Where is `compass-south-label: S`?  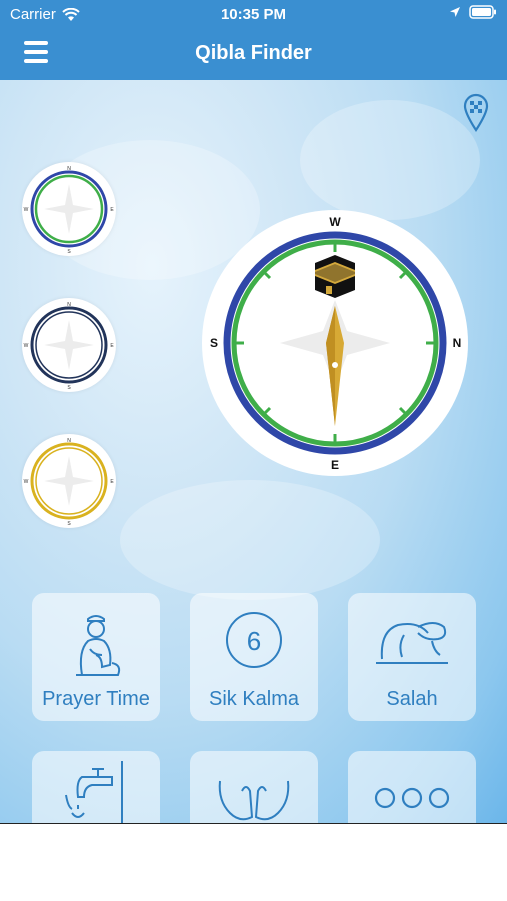 compass-south-label: S is located at coordinates (214, 343).